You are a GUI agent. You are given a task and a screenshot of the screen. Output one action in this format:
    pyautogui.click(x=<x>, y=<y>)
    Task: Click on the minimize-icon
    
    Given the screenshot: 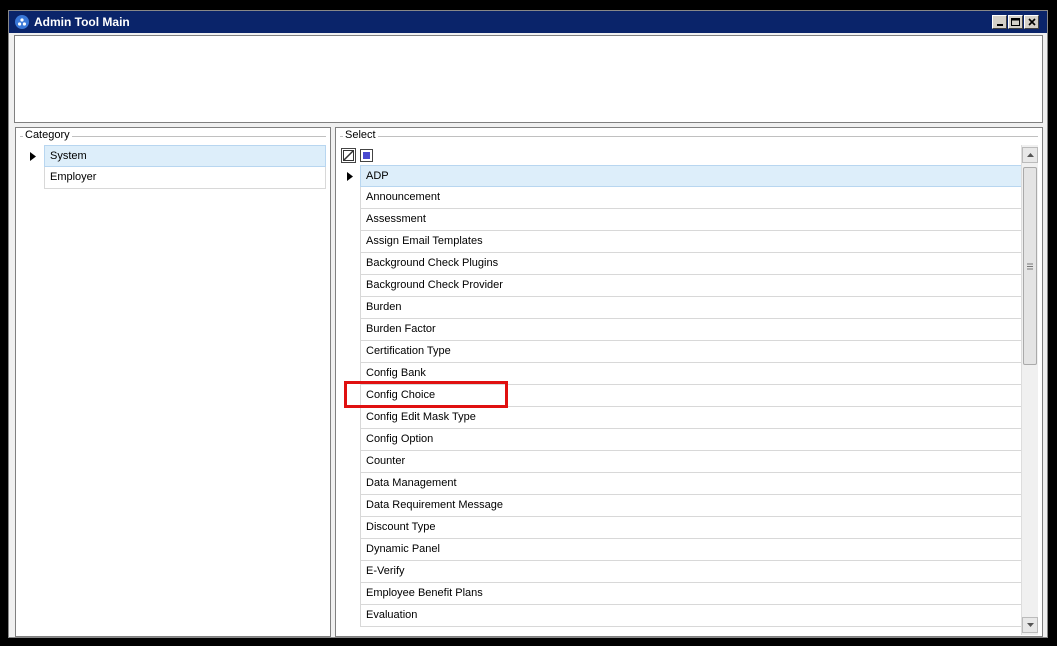 What is the action you would take?
    pyautogui.click(x=999, y=25)
    